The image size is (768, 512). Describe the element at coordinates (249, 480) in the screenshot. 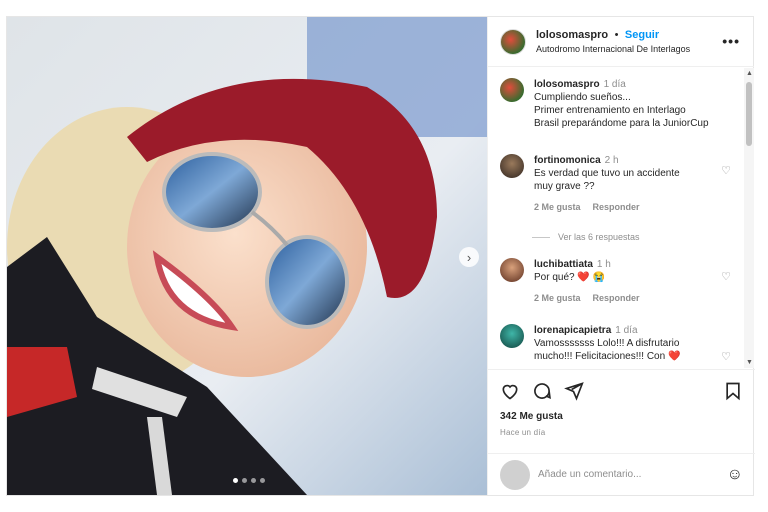

I see `carousel-dots` at that location.